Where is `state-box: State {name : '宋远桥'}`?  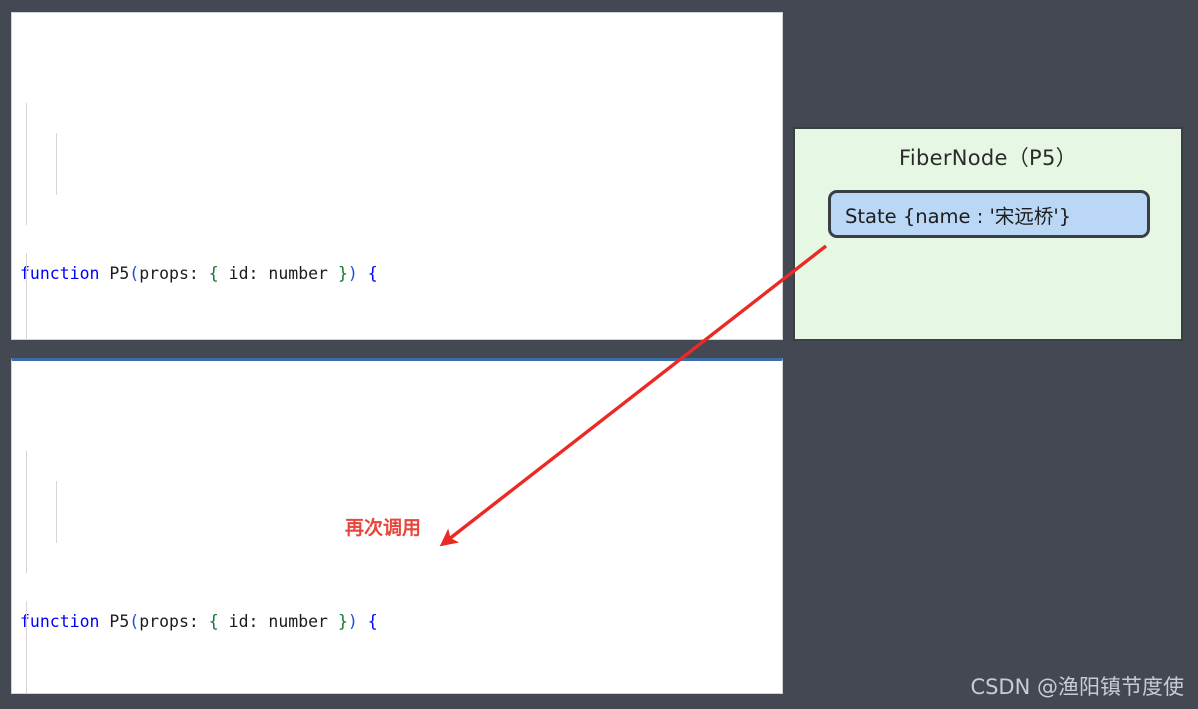 state-box: State {name : '宋远桥'} is located at coordinates (989, 214).